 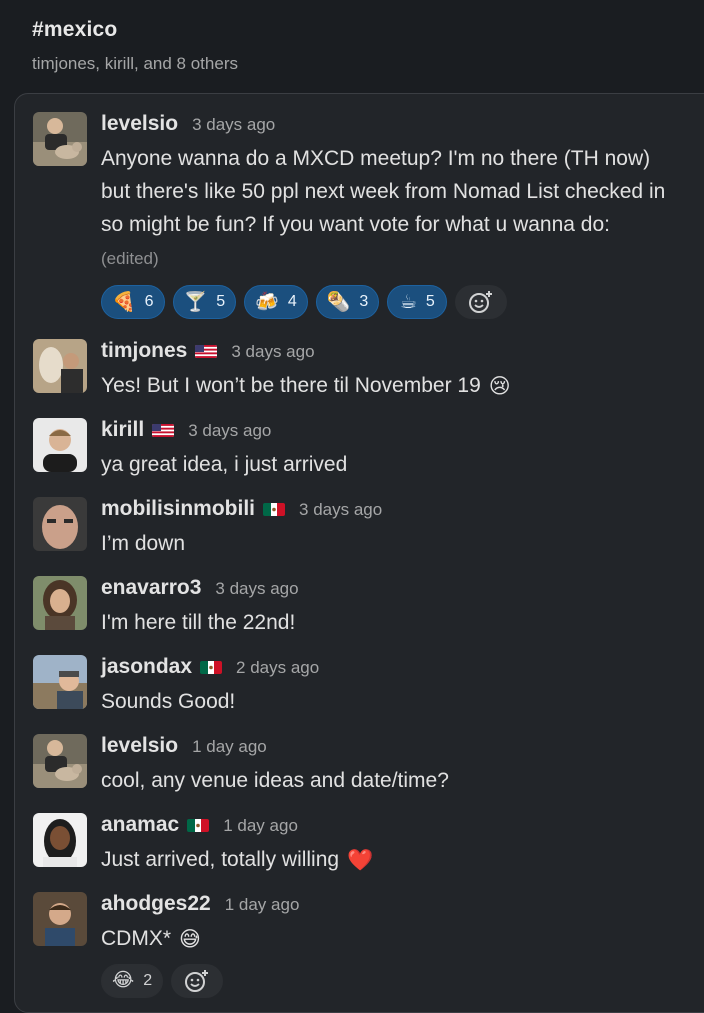 I want to click on grinning-sweat-icon: 😅, so click(x=190, y=939).